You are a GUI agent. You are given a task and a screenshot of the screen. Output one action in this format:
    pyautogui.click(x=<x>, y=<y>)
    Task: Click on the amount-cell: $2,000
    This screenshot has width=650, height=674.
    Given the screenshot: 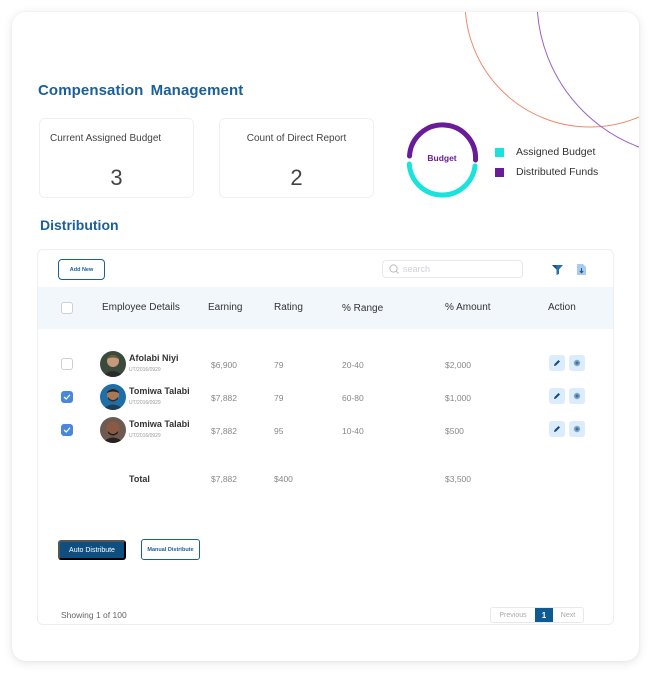 What is the action you would take?
    pyautogui.click(x=458, y=365)
    